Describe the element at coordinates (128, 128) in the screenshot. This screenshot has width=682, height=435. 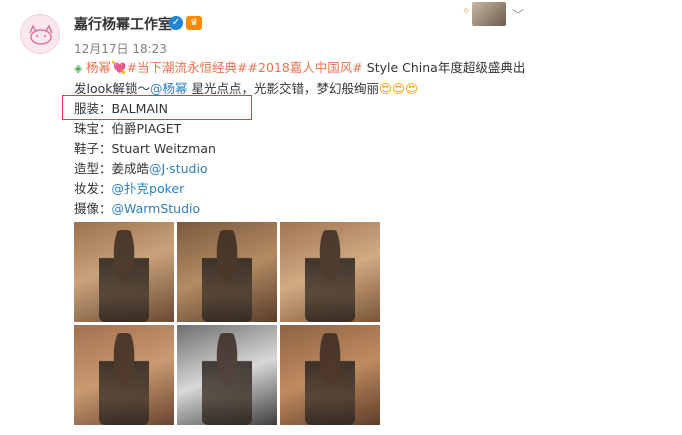
I see `jewelry-line: 珠宝：伯爵PIAGET` at that location.